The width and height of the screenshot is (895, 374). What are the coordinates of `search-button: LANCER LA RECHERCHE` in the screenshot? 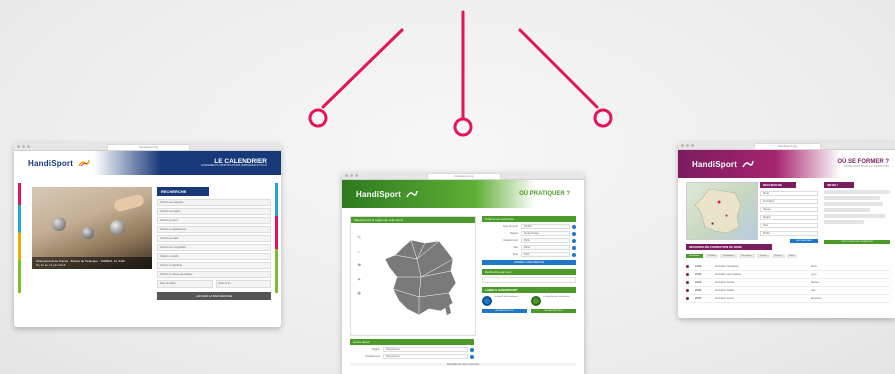 It's located at (529, 262).